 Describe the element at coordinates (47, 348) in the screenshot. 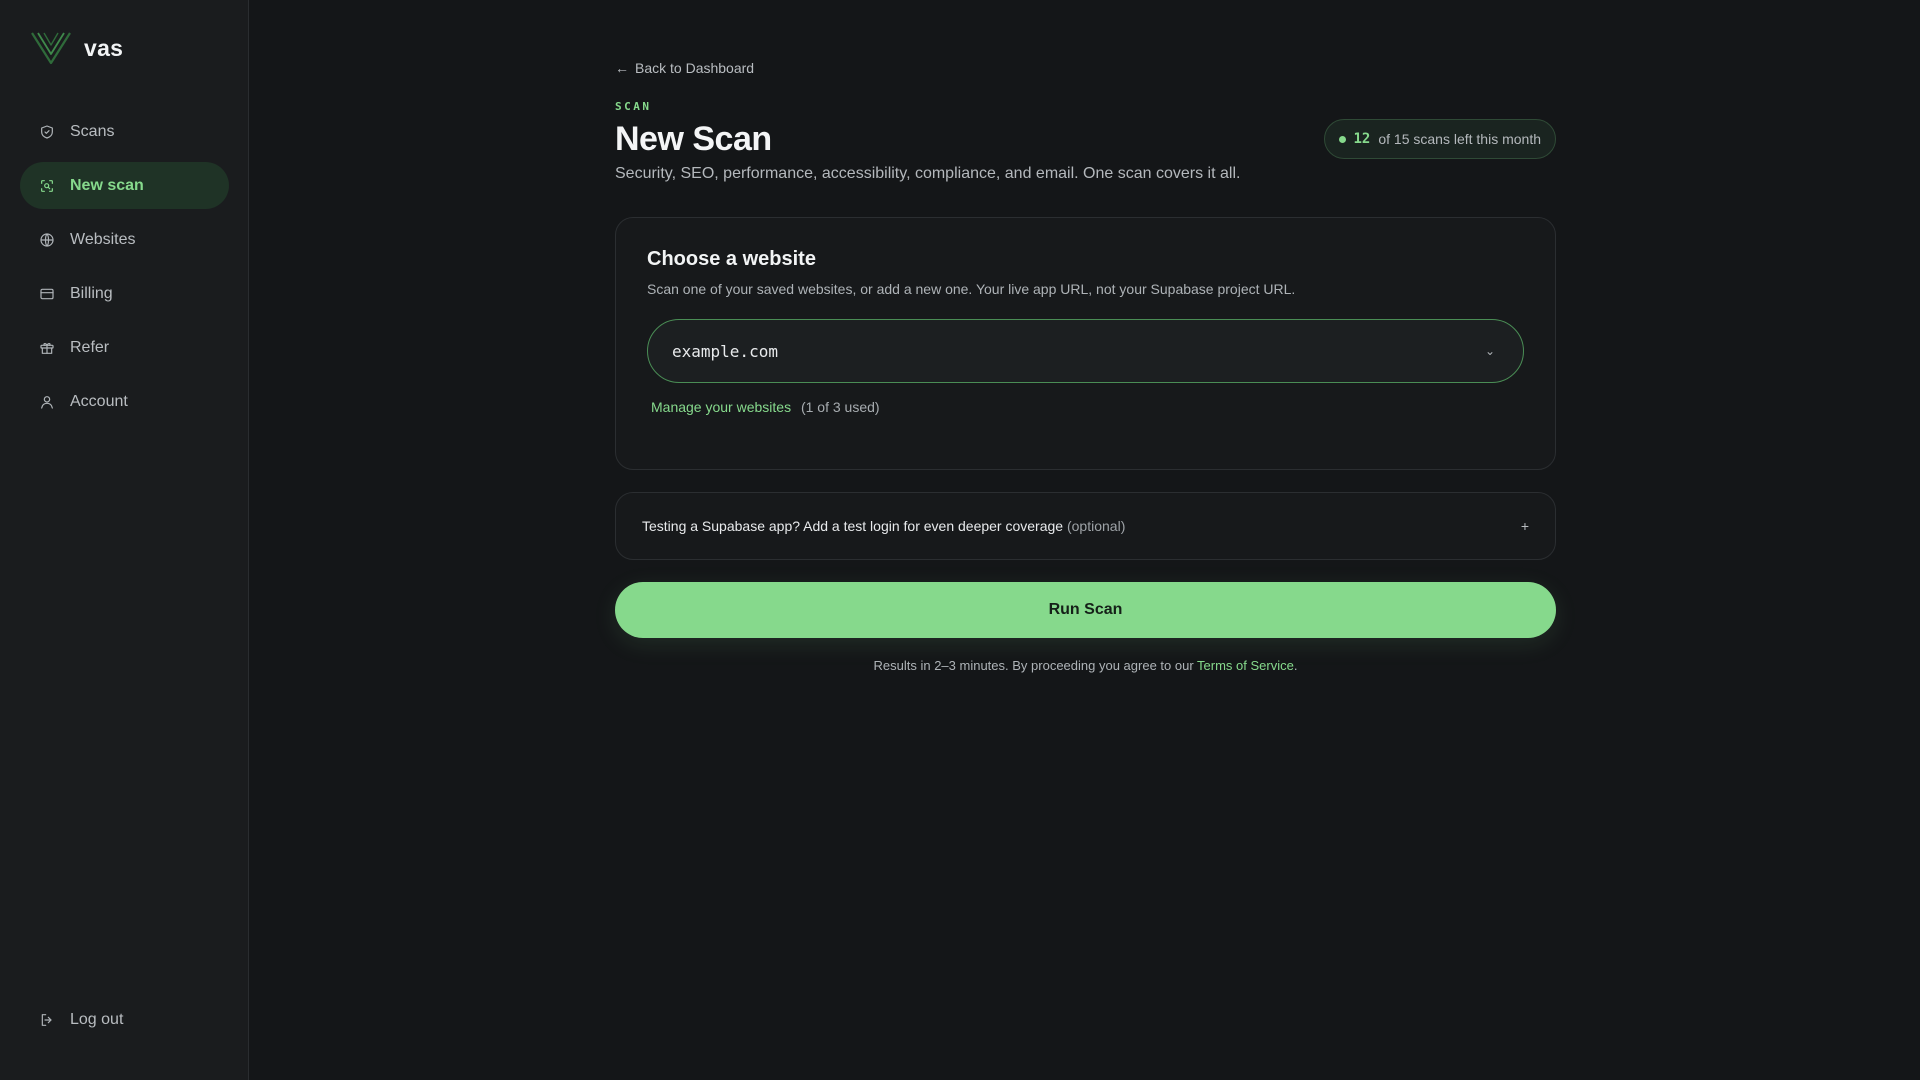

I see `gift-icon` at that location.